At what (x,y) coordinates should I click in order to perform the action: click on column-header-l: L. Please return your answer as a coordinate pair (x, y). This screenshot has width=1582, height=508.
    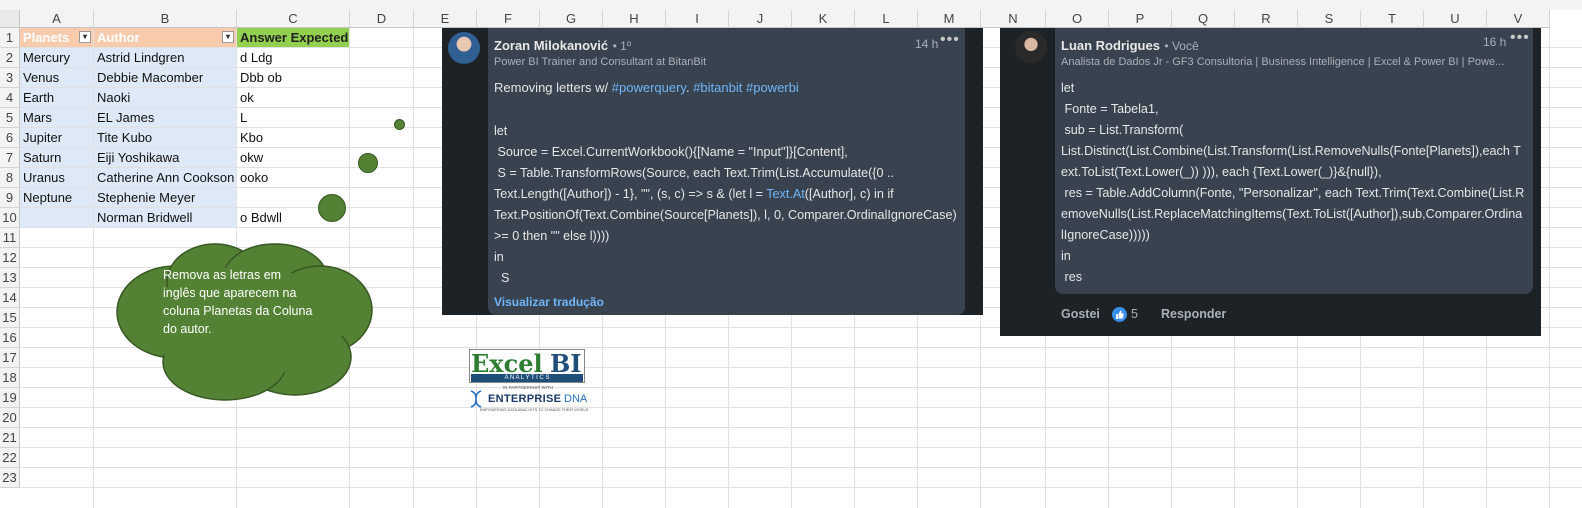
    Looking at the image, I should click on (886, 19).